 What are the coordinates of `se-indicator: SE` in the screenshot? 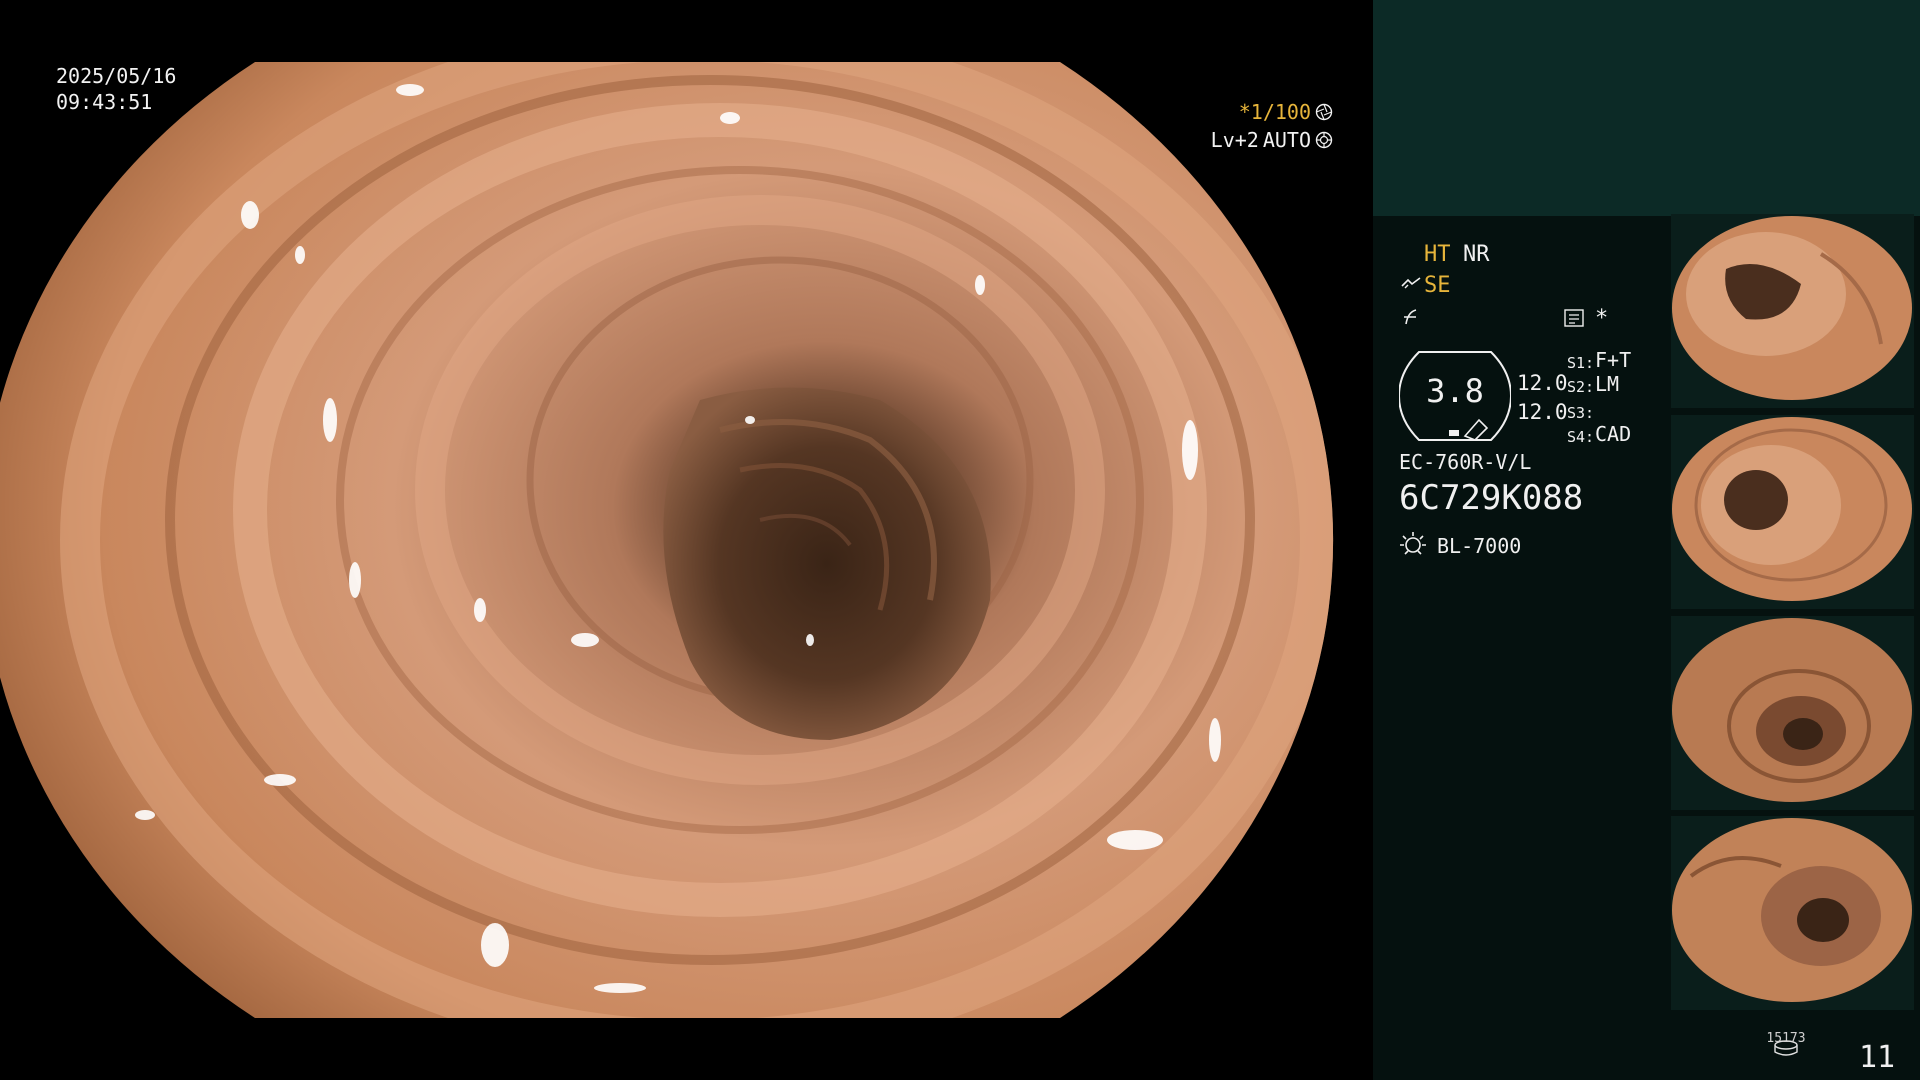 It's located at (1437, 285).